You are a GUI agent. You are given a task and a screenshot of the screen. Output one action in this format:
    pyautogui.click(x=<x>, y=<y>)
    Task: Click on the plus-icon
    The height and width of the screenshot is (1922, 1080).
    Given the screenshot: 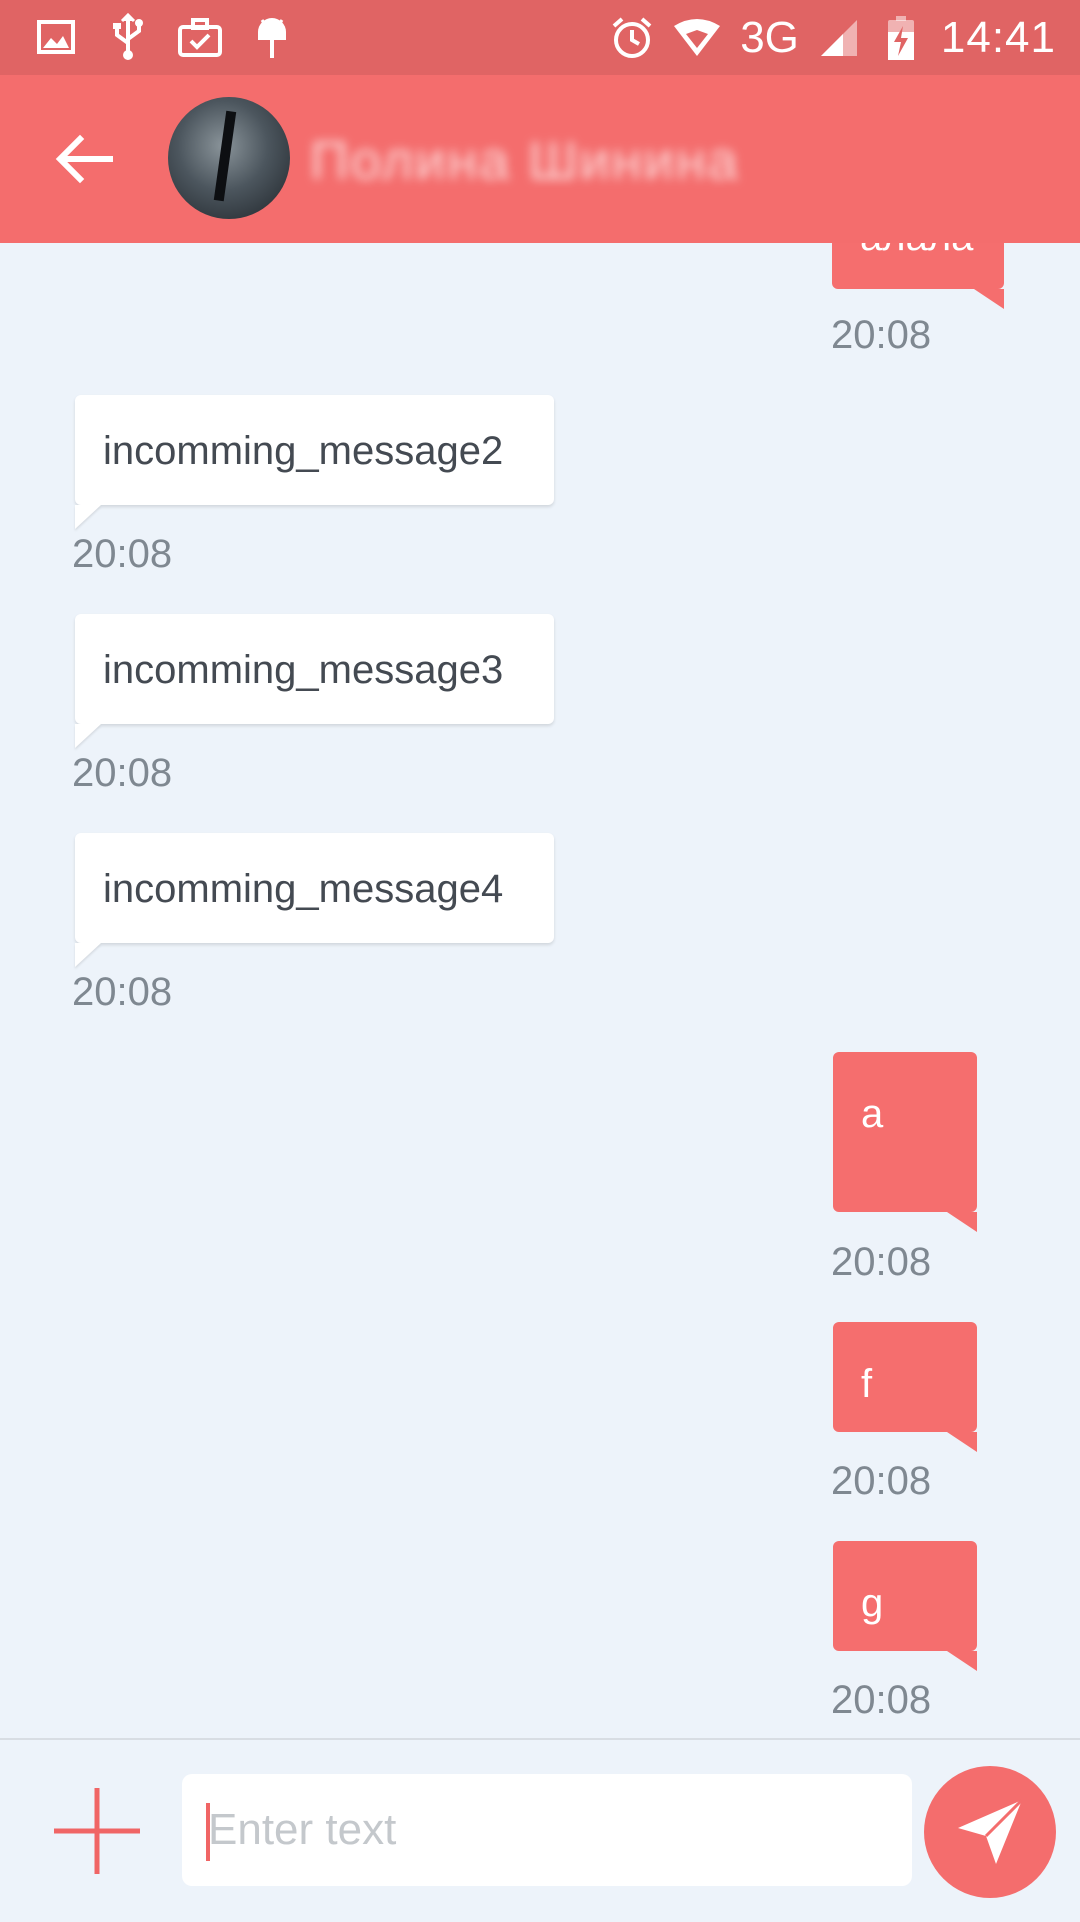 What is the action you would take?
    pyautogui.click(x=97, y=1831)
    